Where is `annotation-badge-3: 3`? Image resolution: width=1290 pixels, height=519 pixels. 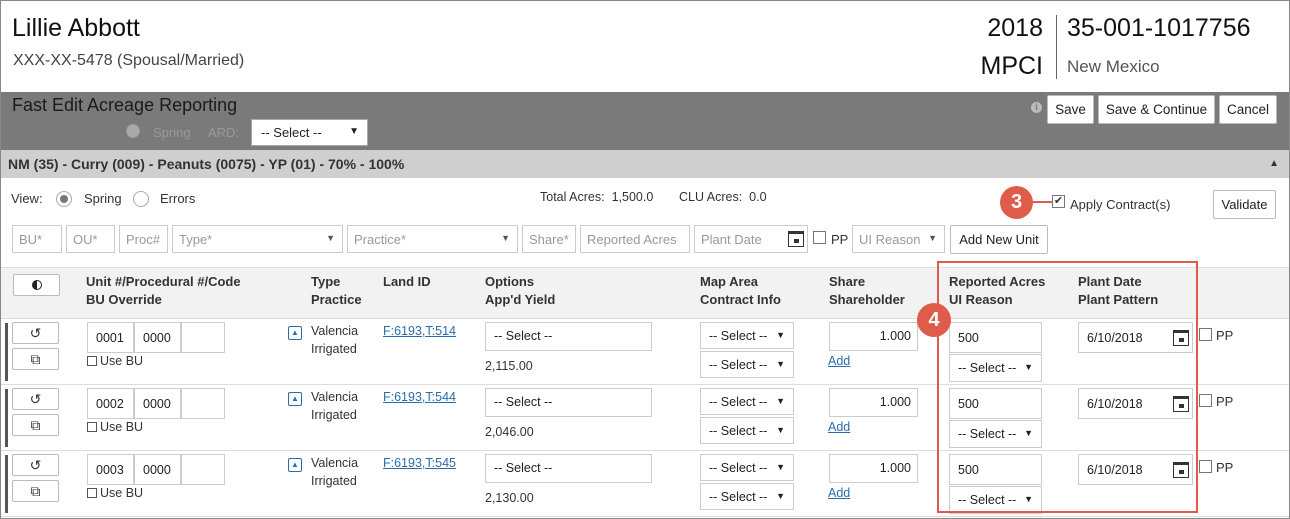
annotation-badge-3: 3 is located at coordinates (1016, 202).